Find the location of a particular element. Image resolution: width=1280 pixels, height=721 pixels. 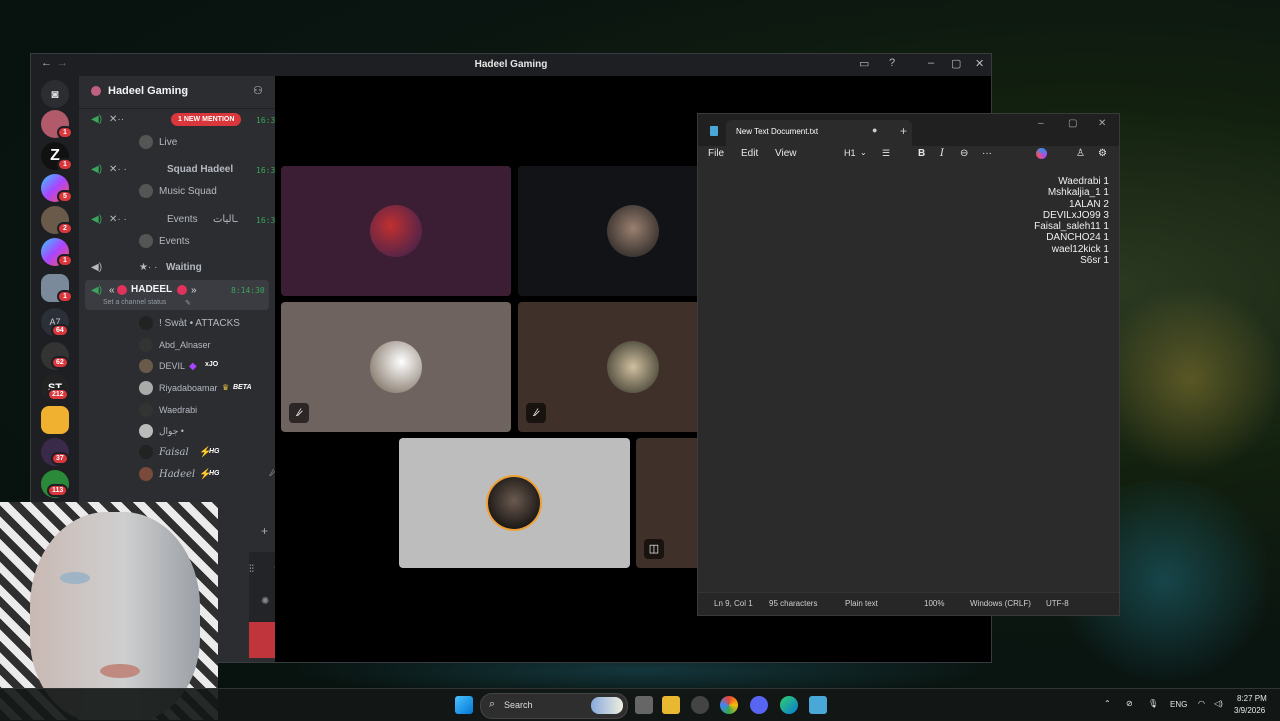

member-name: Waedrabi is located at coordinates (178, 410).